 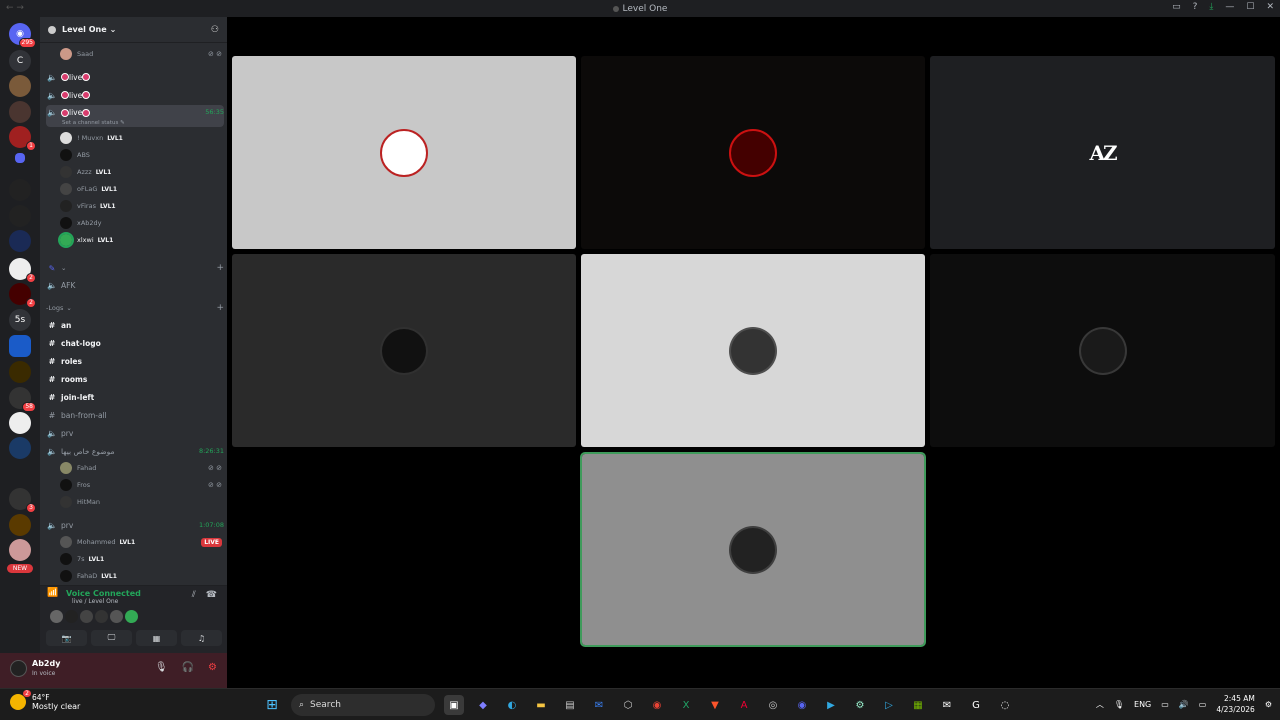 What do you see at coordinates (135, 325) in the screenshot?
I see `text-channel-an: # an` at bounding box center [135, 325].